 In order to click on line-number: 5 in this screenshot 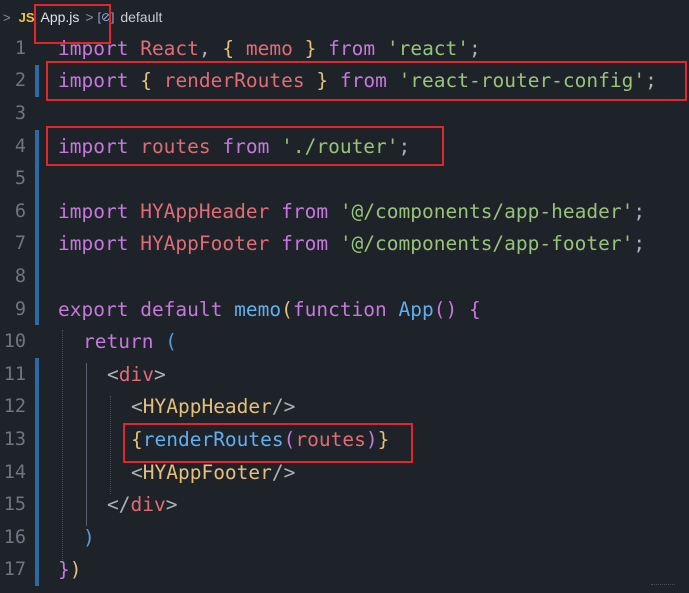, I will do `click(20, 179)`.